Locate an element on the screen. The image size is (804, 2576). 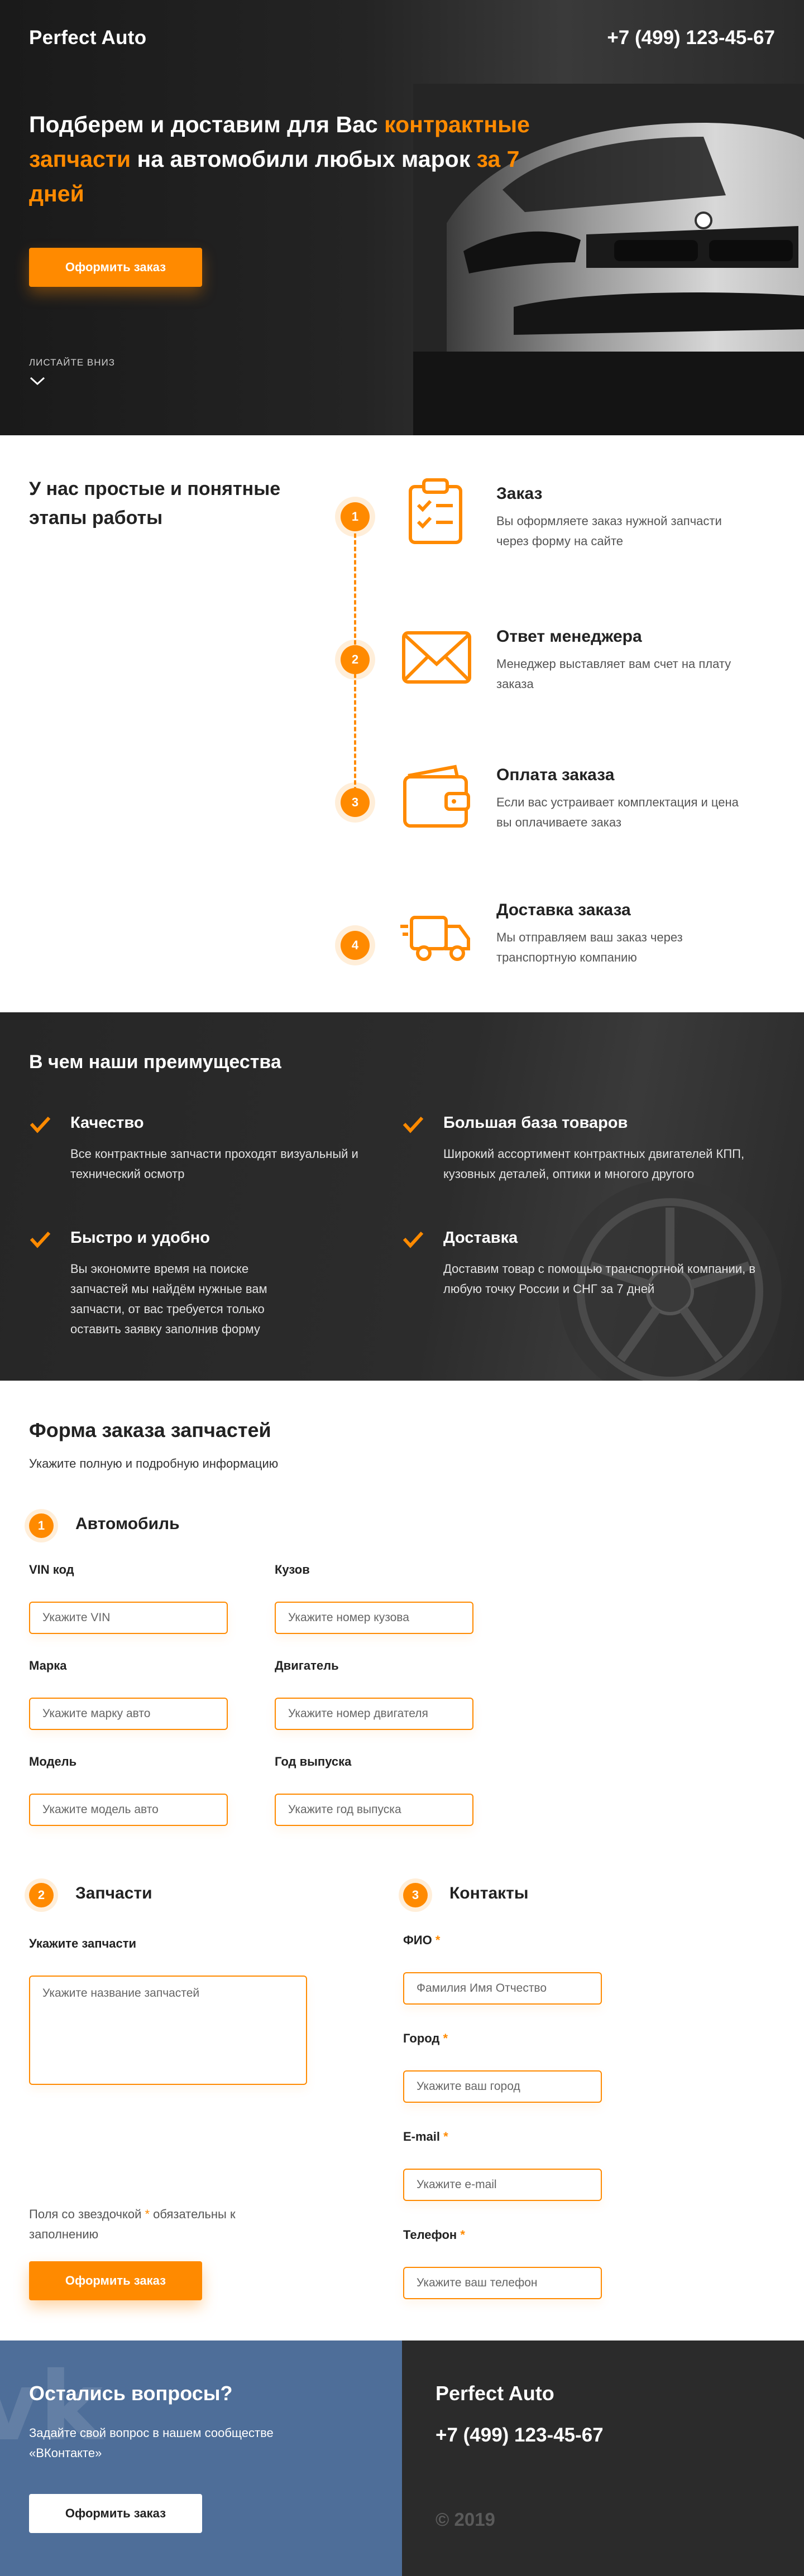
step-number: 1 is located at coordinates (356, 516).